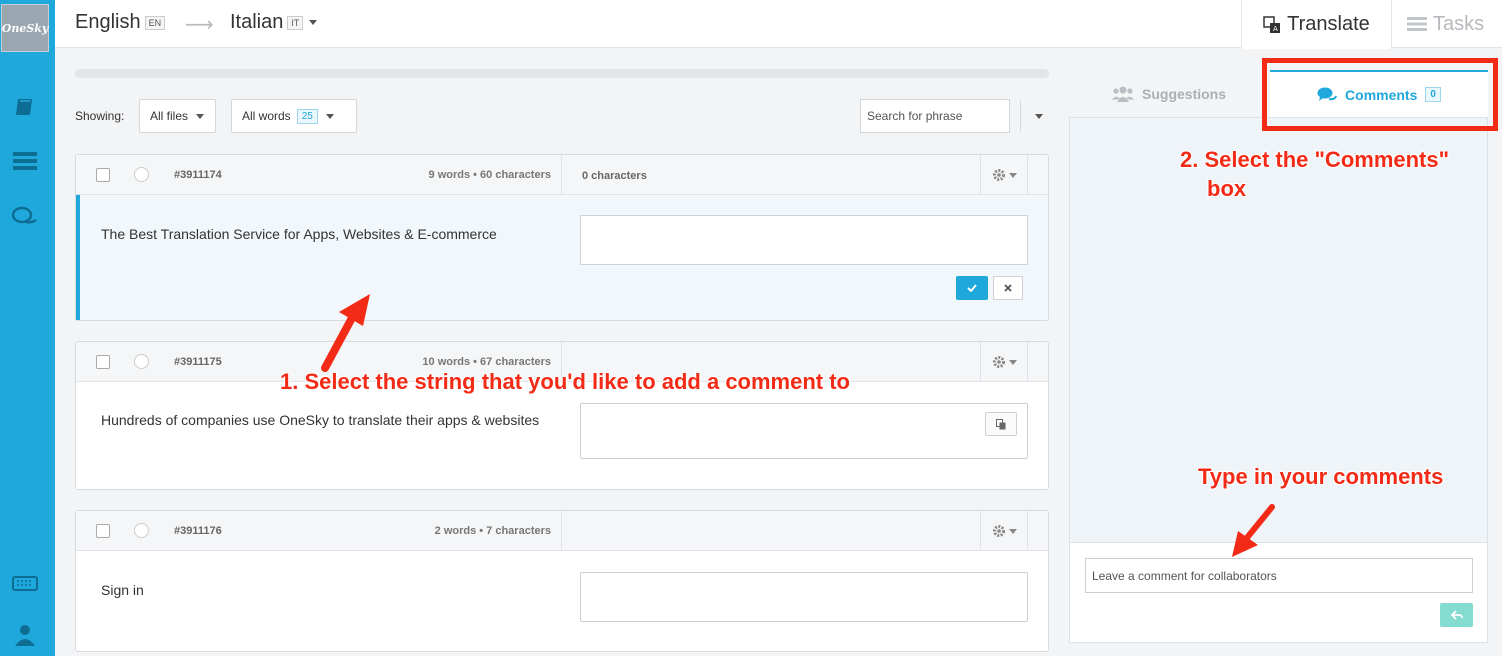 The width and height of the screenshot is (1502, 656). Describe the element at coordinates (1275, 29) in the screenshot. I see `svg-text: A` at that location.